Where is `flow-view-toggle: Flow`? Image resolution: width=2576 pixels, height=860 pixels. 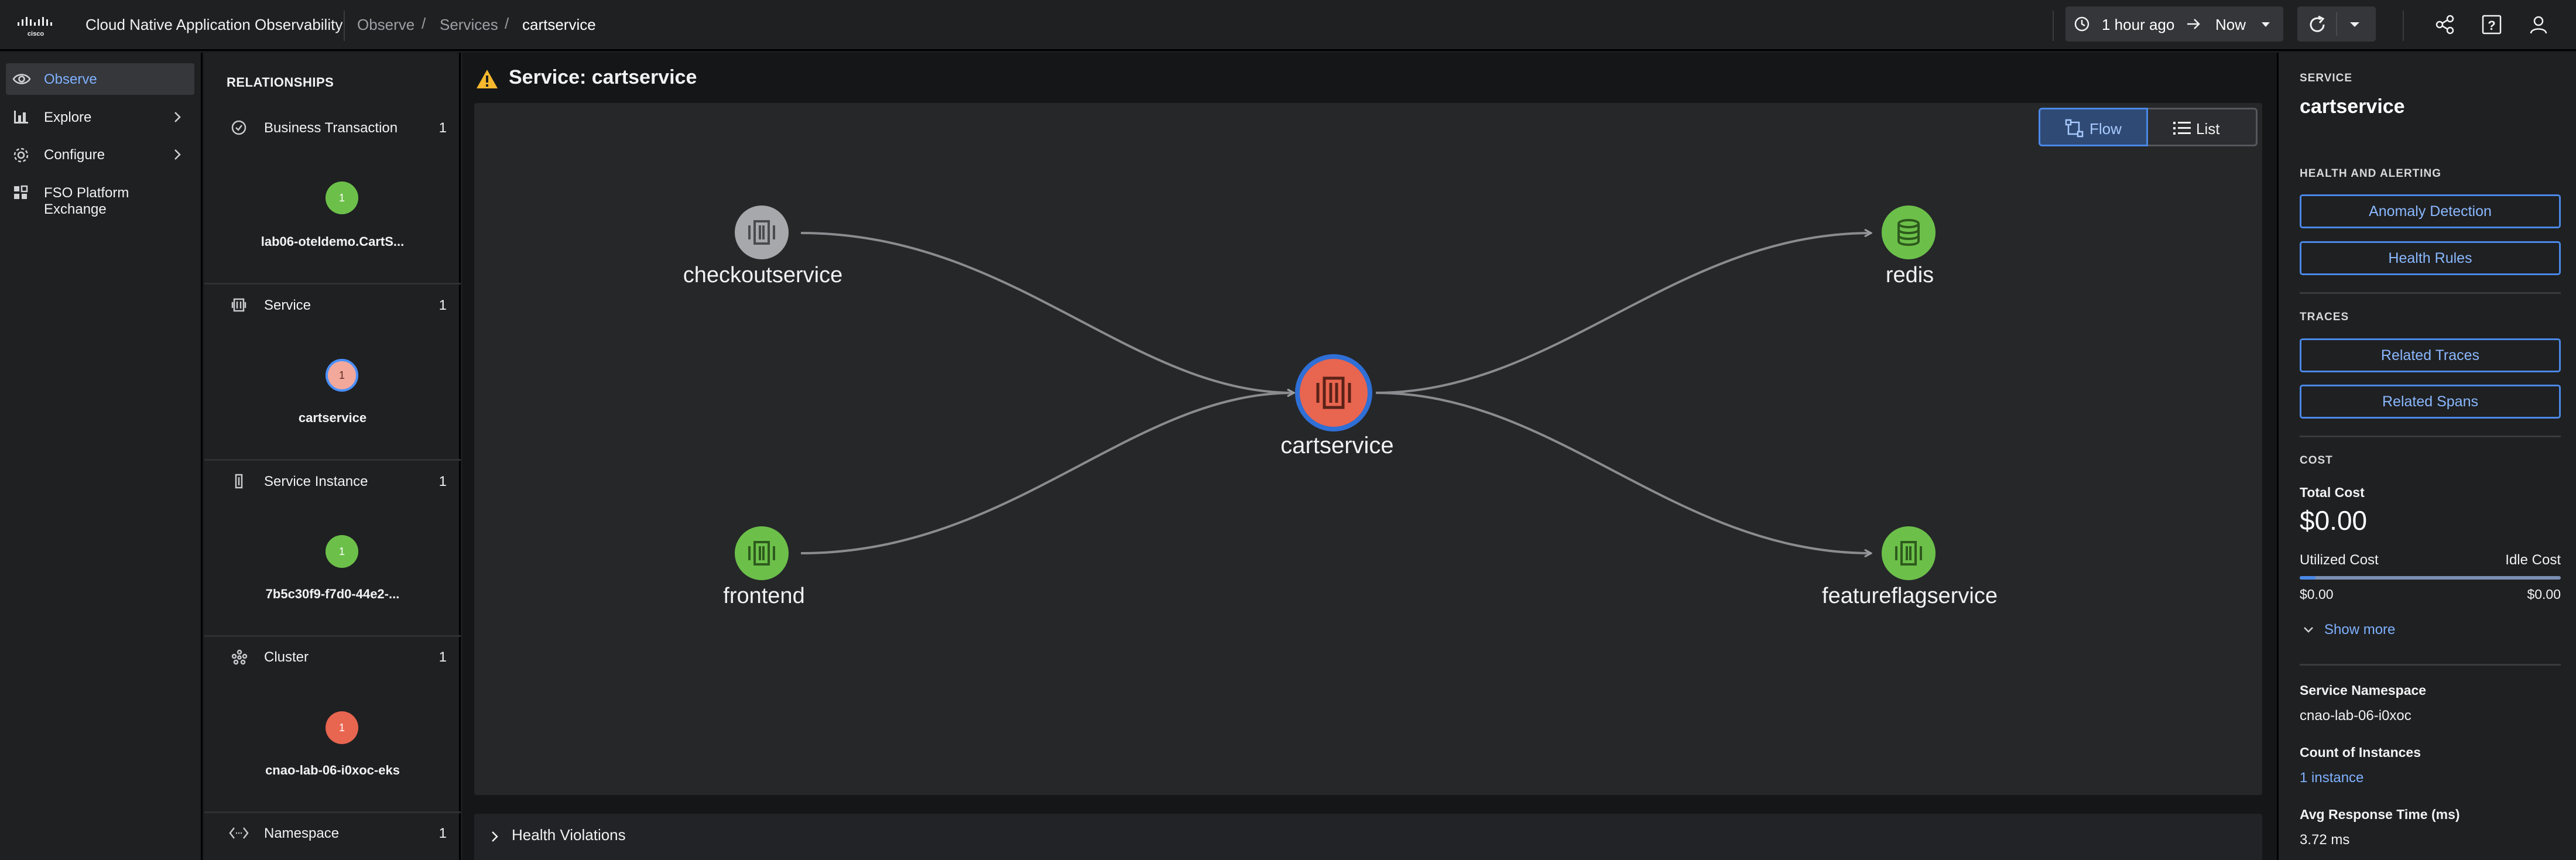 flow-view-toggle: Flow is located at coordinates (2093, 127).